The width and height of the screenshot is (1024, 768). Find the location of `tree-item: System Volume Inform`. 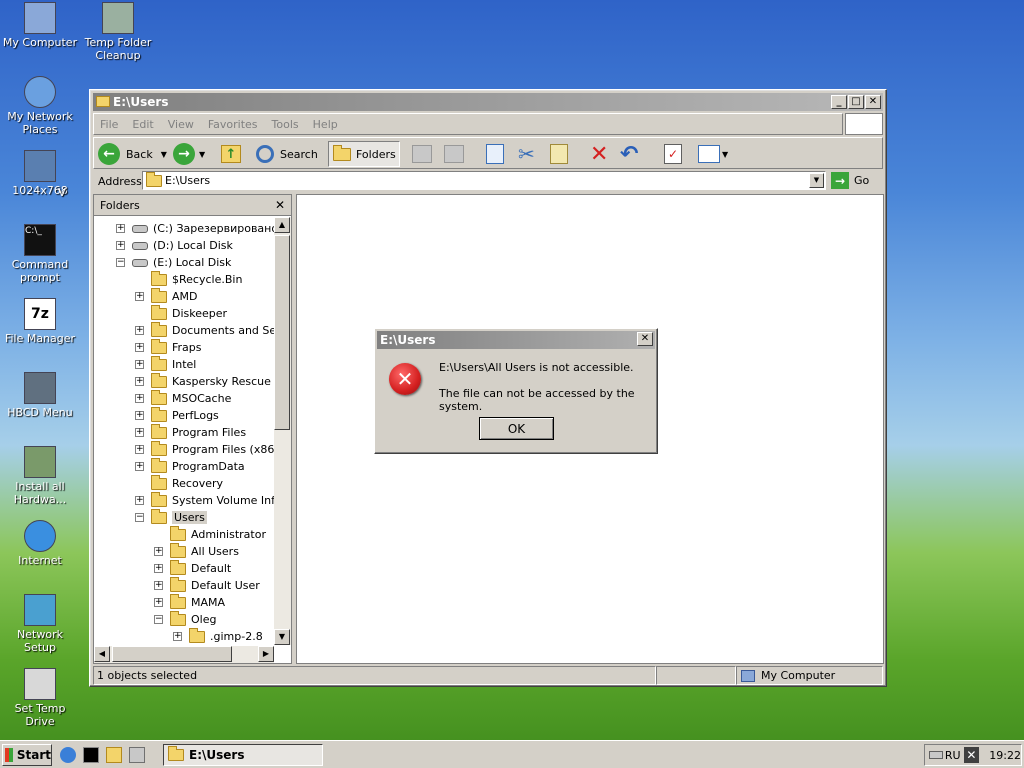

tree-item: System Volume Inform is located at coordinates (212, 500).